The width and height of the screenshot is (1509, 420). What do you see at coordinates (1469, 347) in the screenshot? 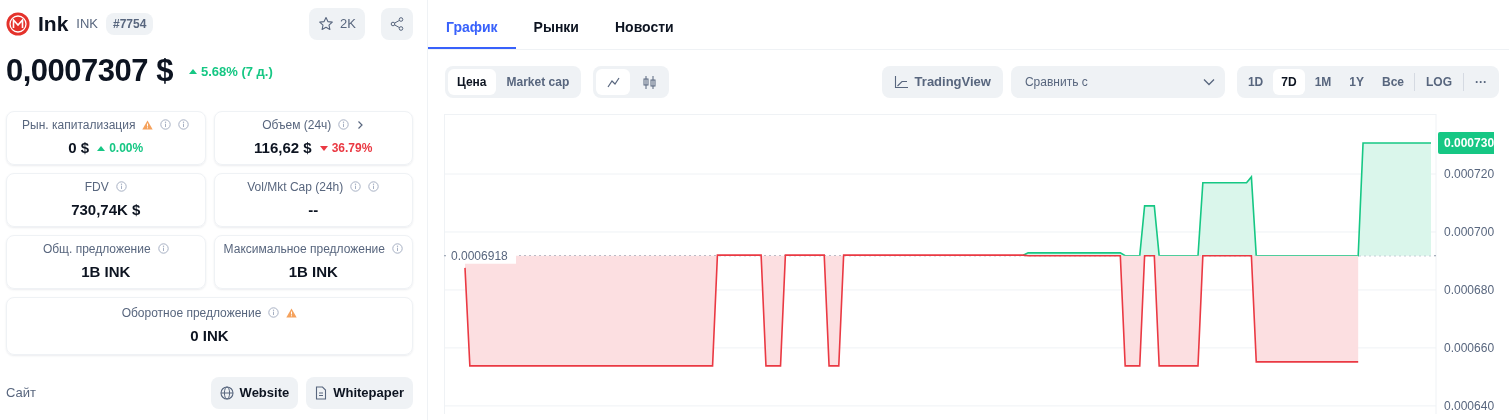
I see `axis-label: 0.000660` at bounding box center [1469, 347].